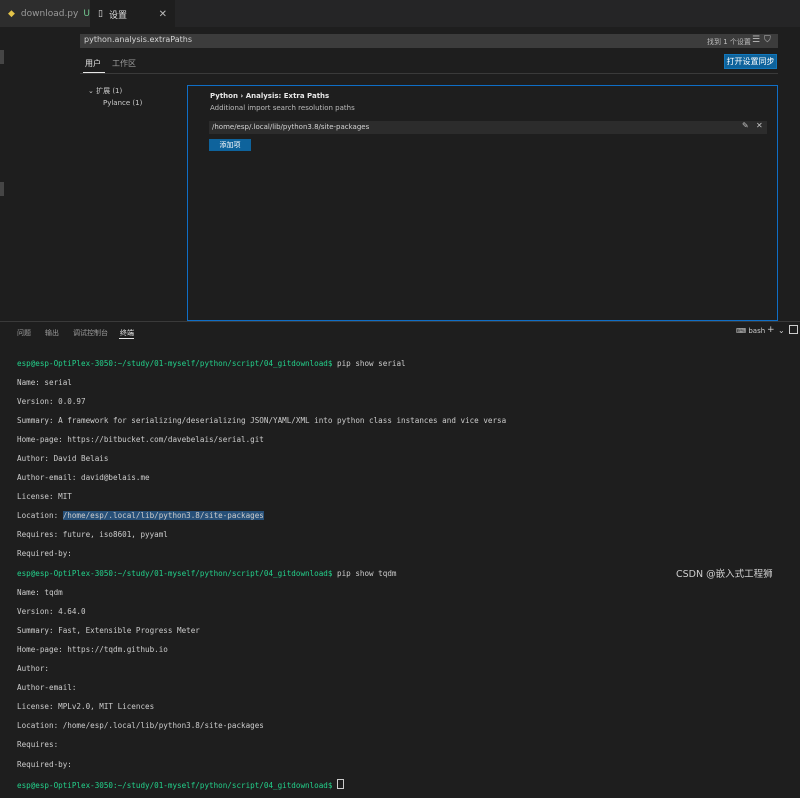  Describe the element at coordinates (44, 382) in the screenshot. I see `terminal-line: Name: serial` at that location.